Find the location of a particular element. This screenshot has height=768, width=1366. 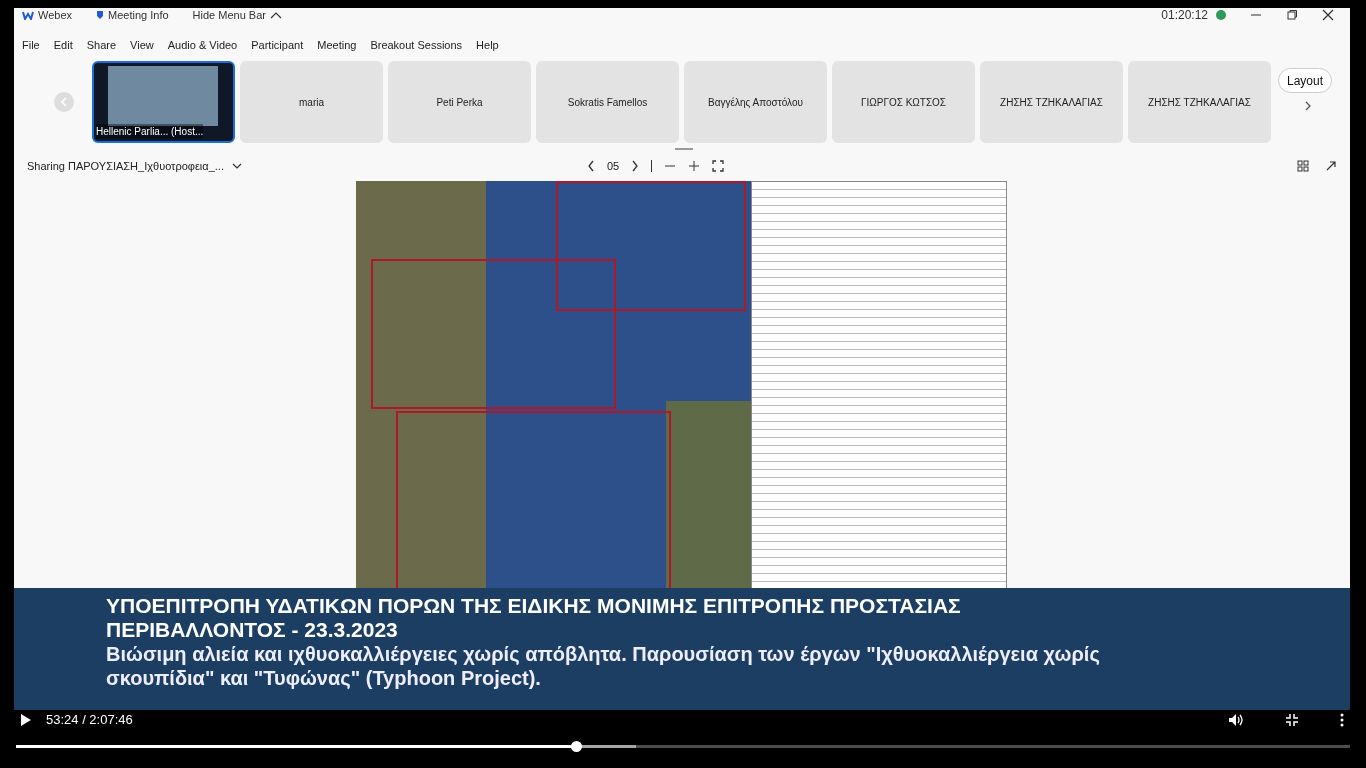

participant-tile: Βαγγέλης Αποστόλου is located at coordinates (755, 102).